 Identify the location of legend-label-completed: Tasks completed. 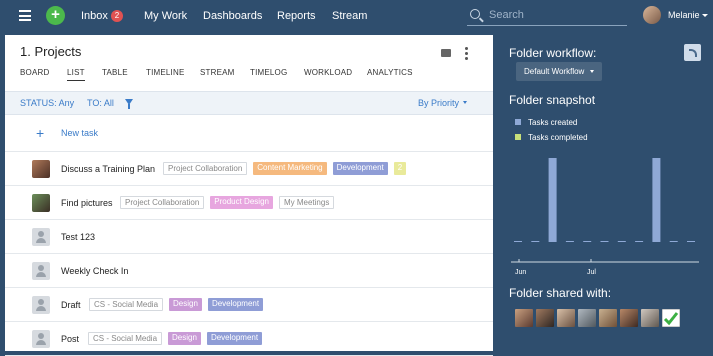
(558, 137).